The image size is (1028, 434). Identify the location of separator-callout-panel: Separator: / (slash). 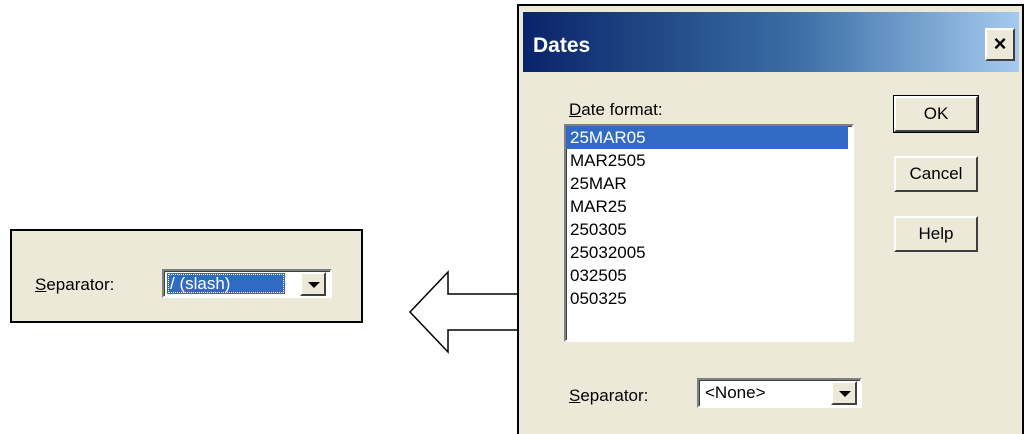
(186, 276).